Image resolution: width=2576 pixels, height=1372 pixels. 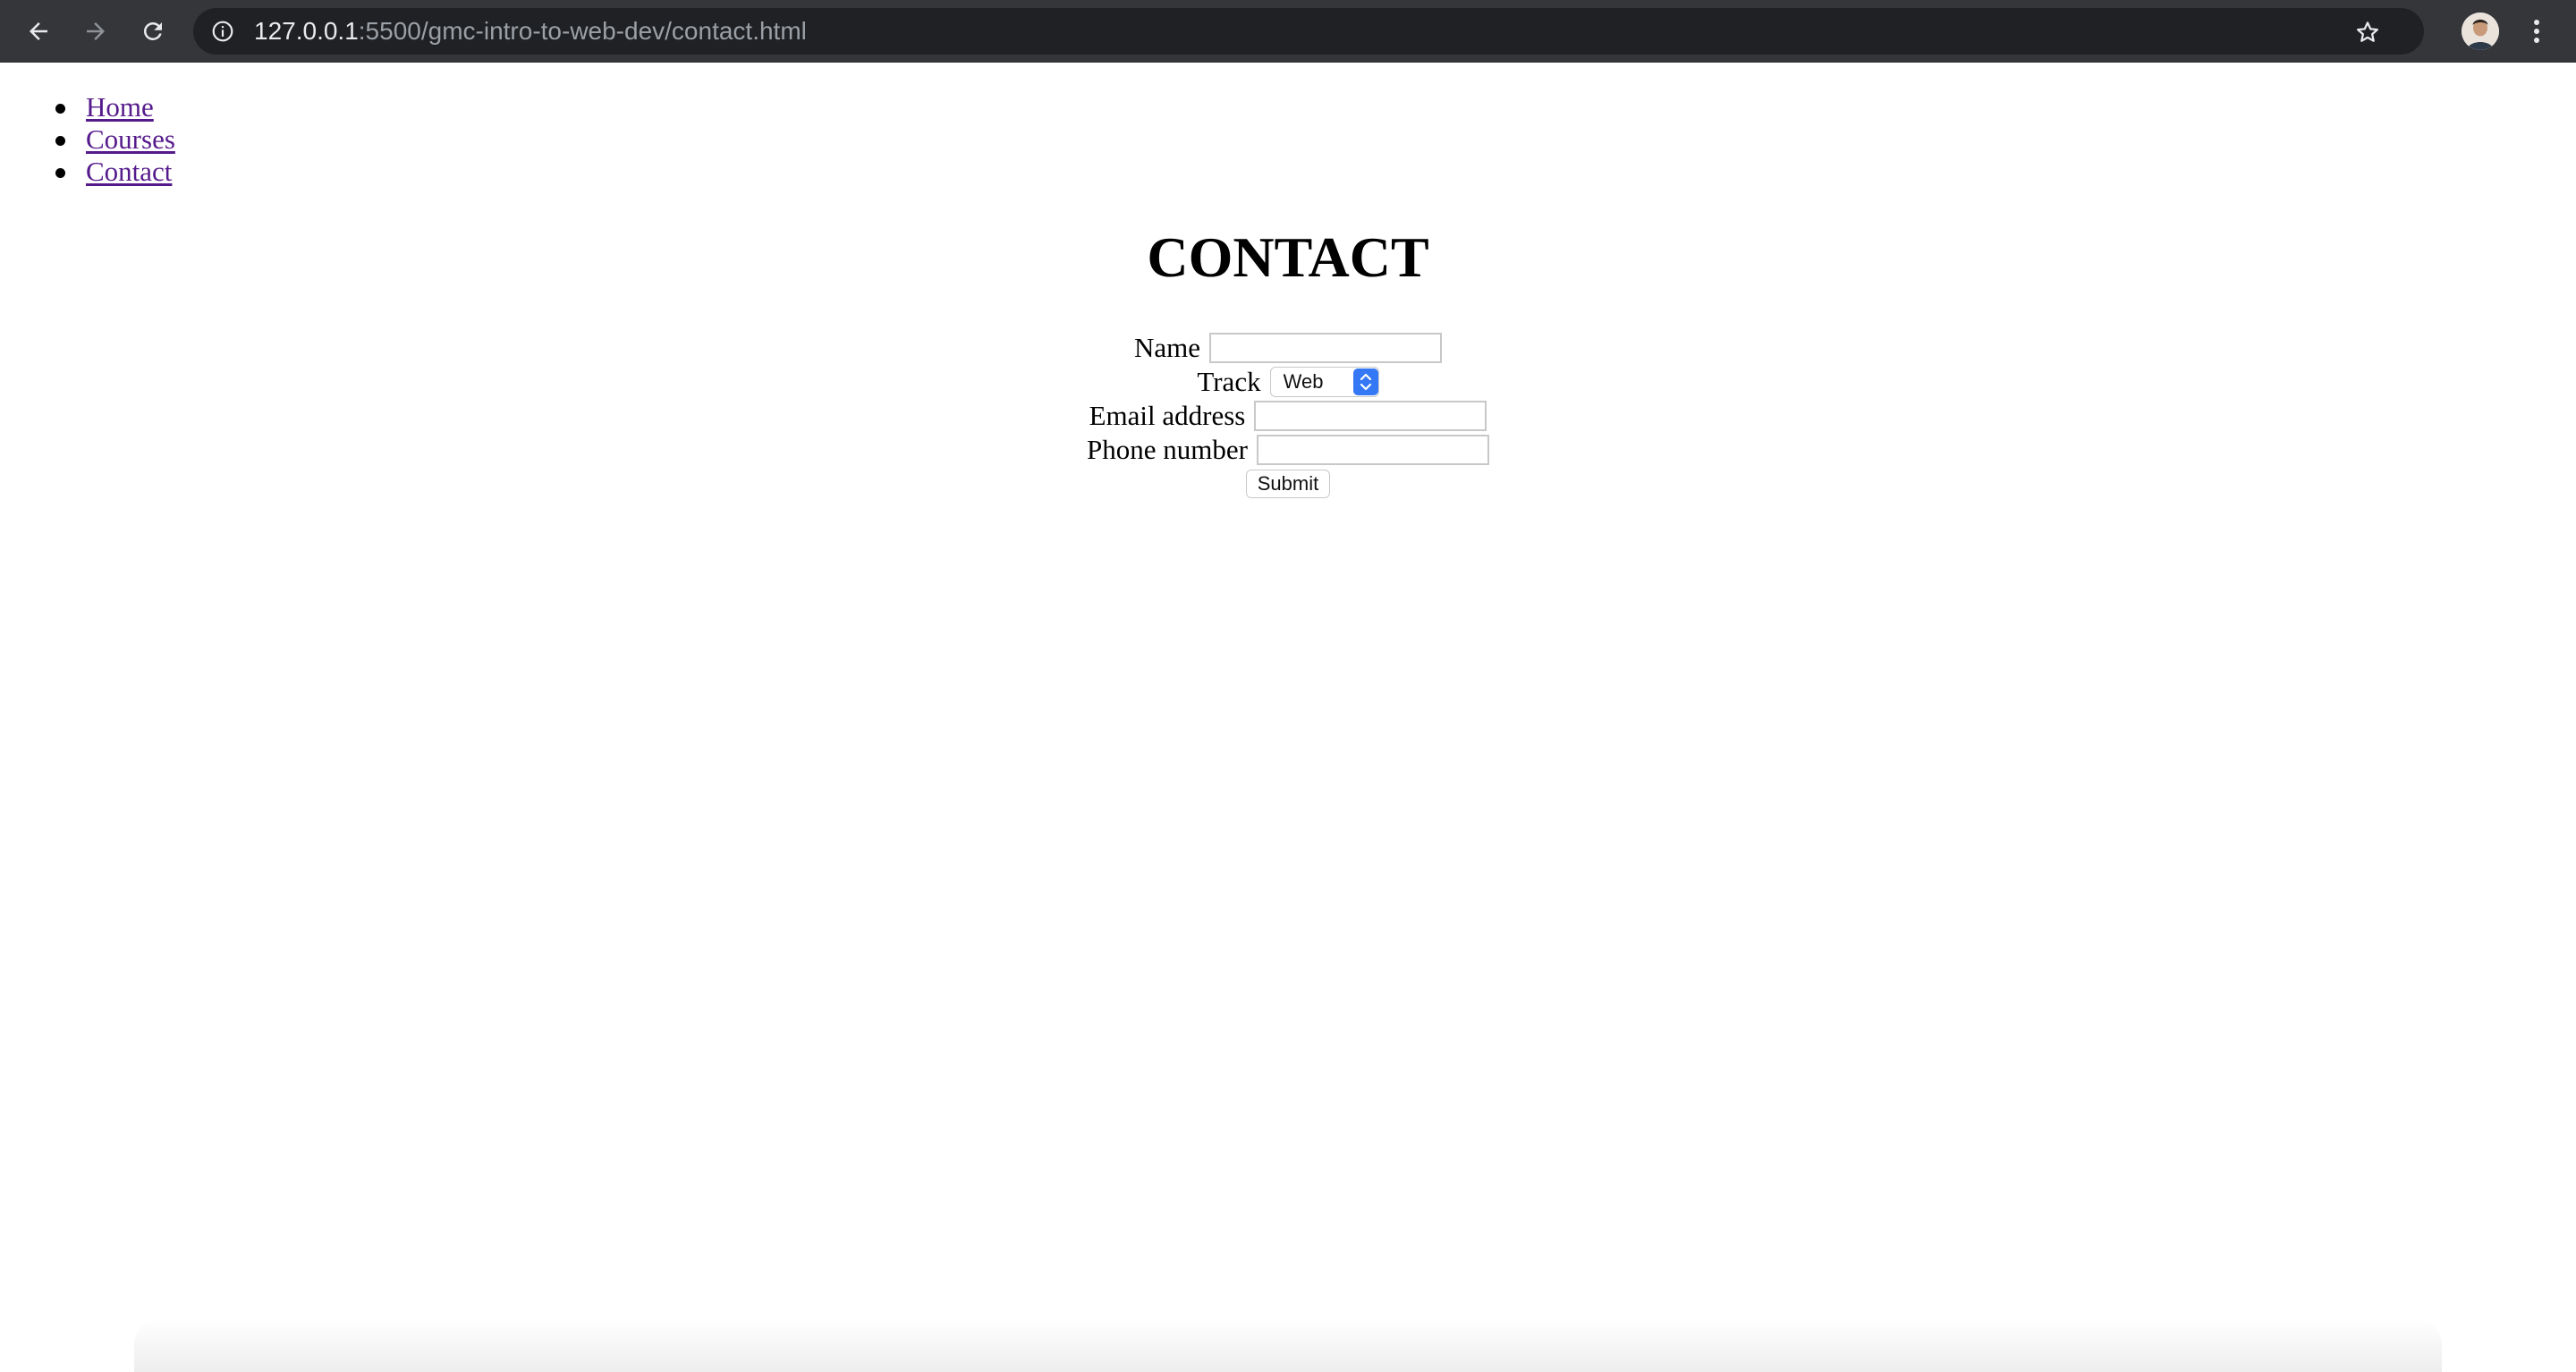 What do you see at coordinates (1167, 347) in the screenshot?
I see `name-label: Name` at bounding box center [1167, 347].